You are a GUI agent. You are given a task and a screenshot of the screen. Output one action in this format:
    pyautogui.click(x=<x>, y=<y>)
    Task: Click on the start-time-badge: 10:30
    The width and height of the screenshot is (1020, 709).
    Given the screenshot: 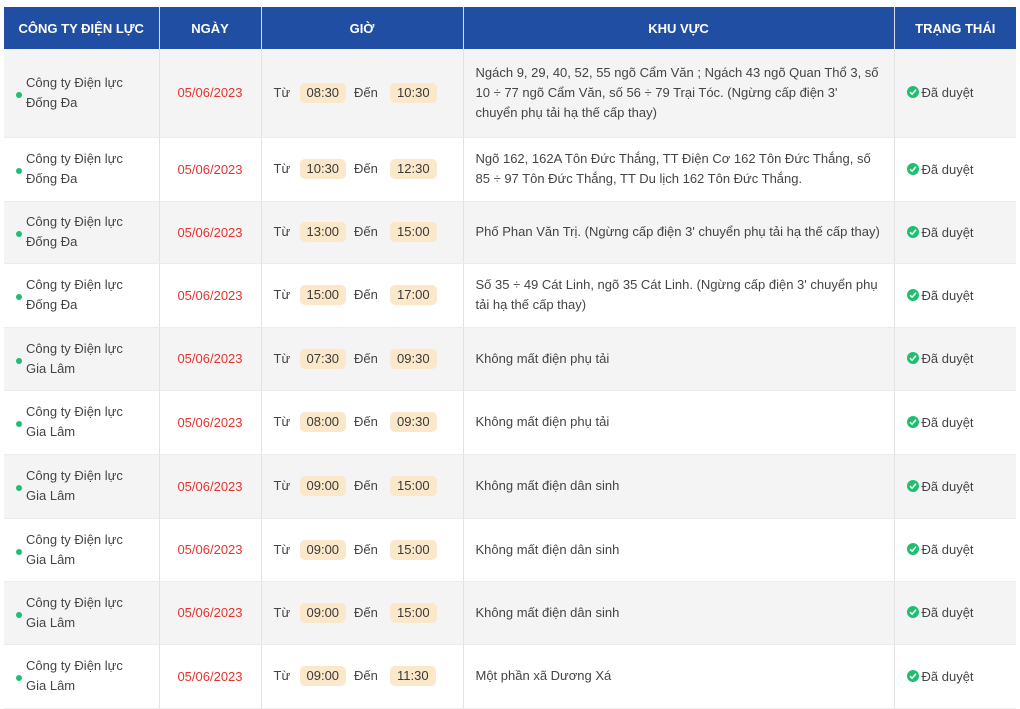 What is the action you would take?
    pyautogui.click(x=323, y=169)
    